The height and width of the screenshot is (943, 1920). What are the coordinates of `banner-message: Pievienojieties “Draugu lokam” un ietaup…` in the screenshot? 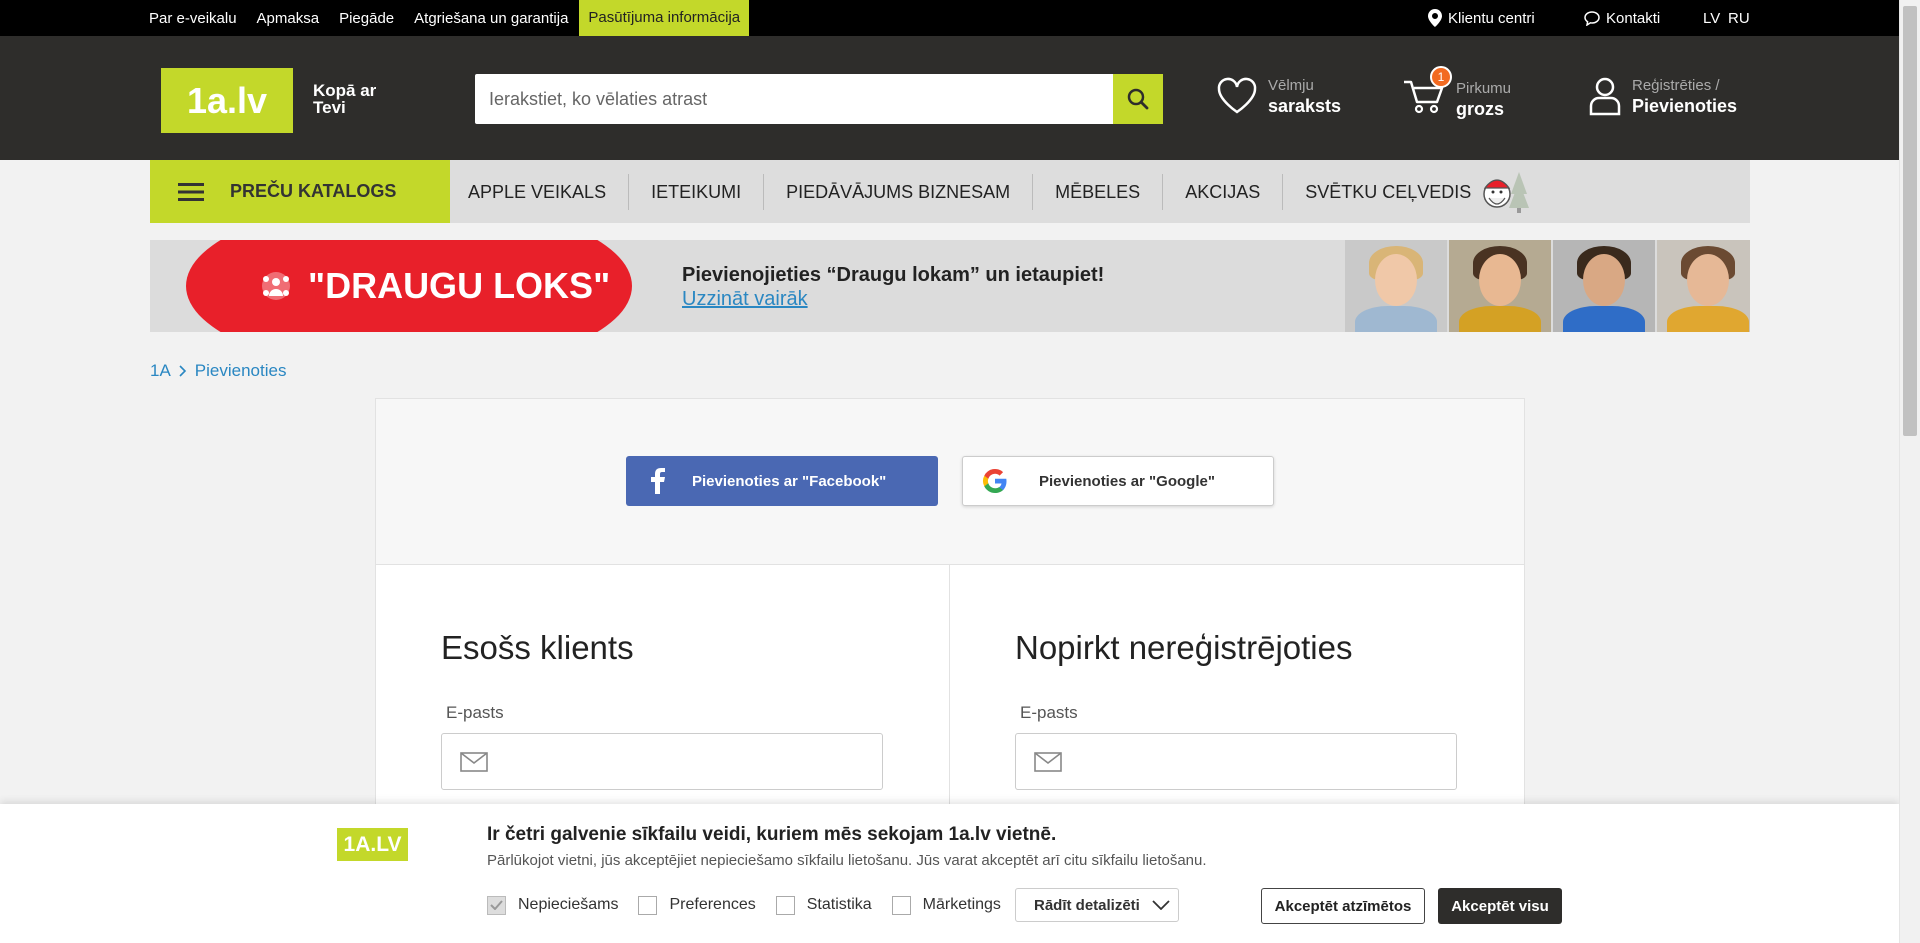 It's located at (893, 275).